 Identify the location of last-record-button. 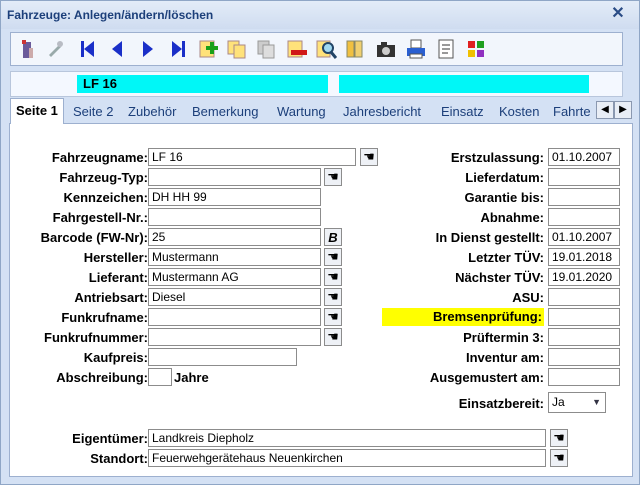
(178, 49).